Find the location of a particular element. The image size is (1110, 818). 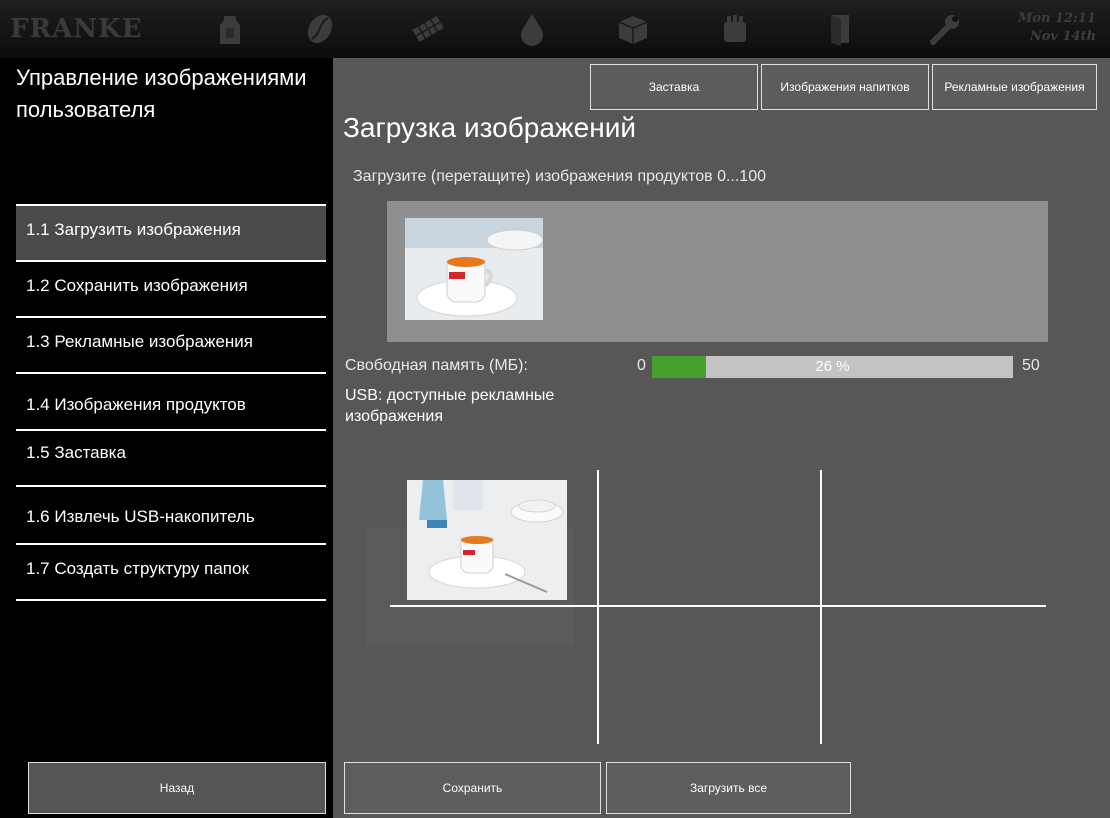

page-title: Загрузка изображений is located at coordinates (489, 127).